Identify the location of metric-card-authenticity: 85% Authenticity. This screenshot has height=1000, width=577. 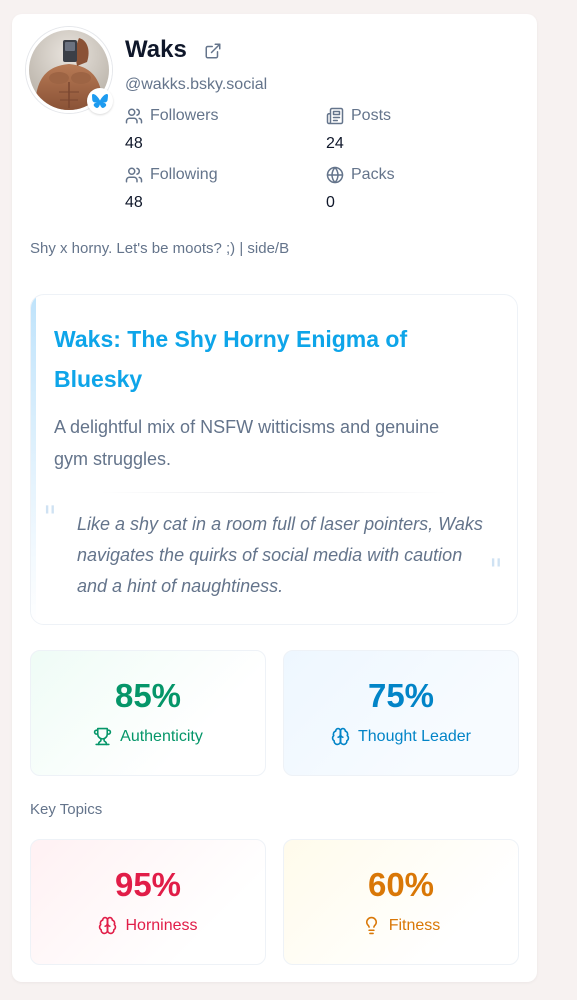
(148, 713).